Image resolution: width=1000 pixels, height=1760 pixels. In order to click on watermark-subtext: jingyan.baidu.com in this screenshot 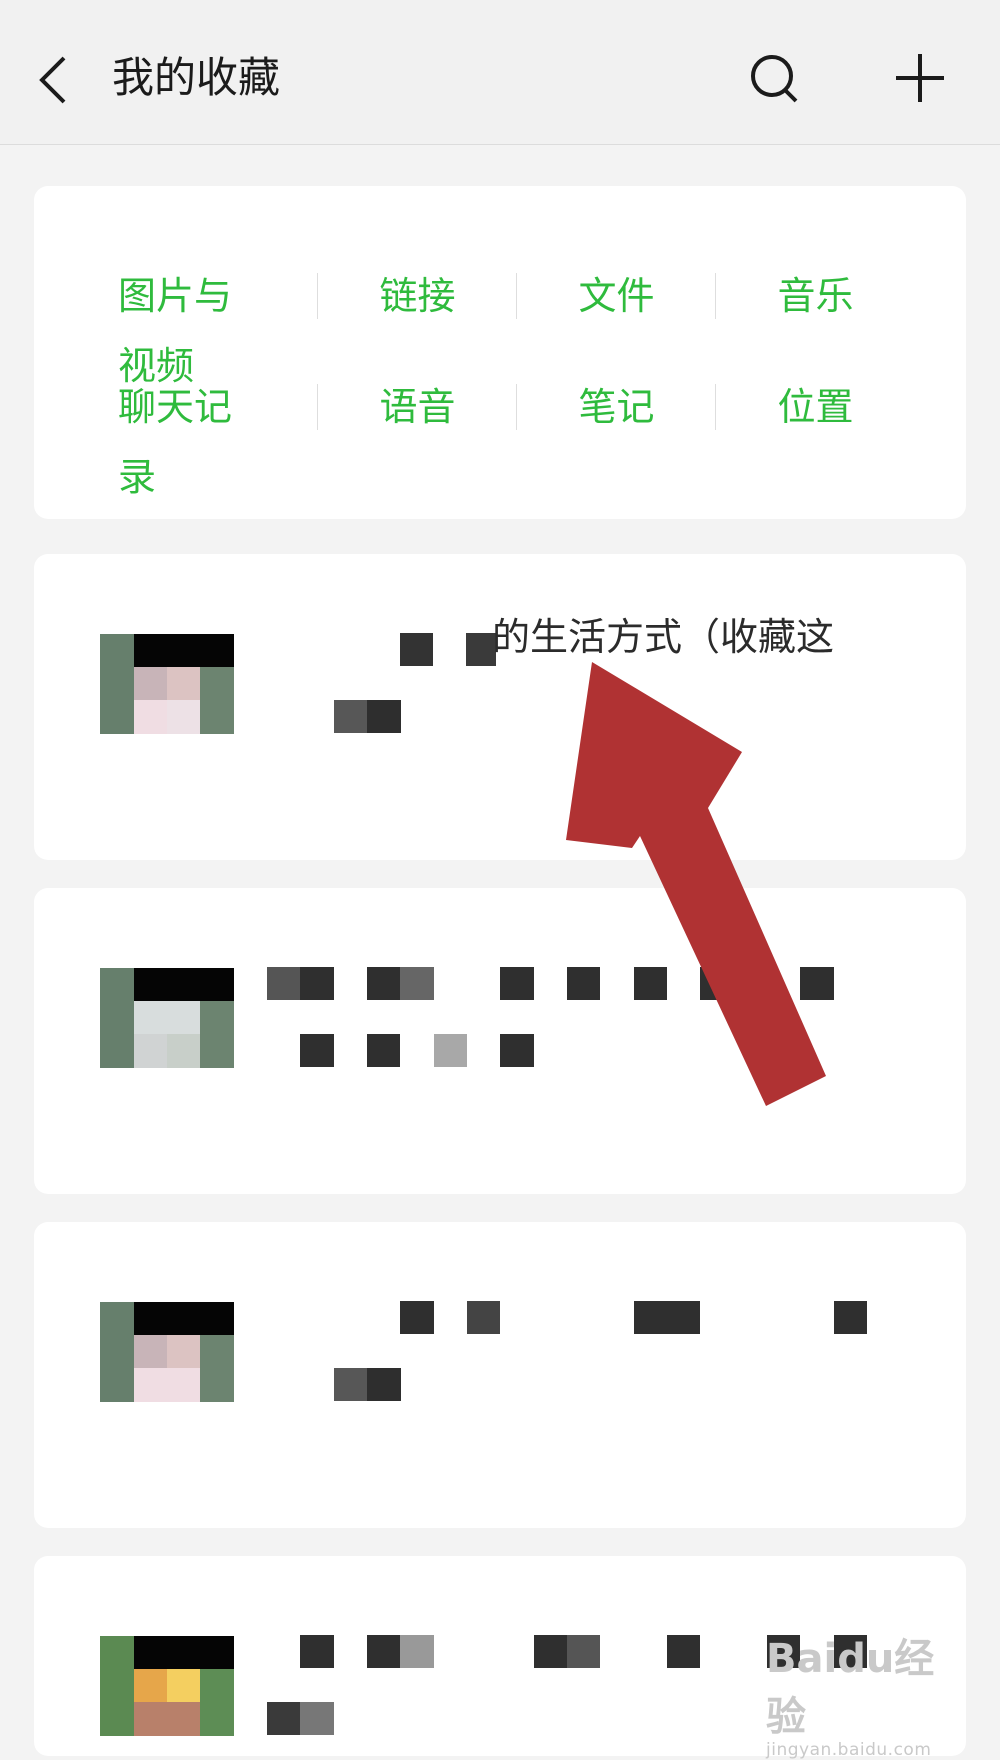, I will do `click(849, 1750)`.